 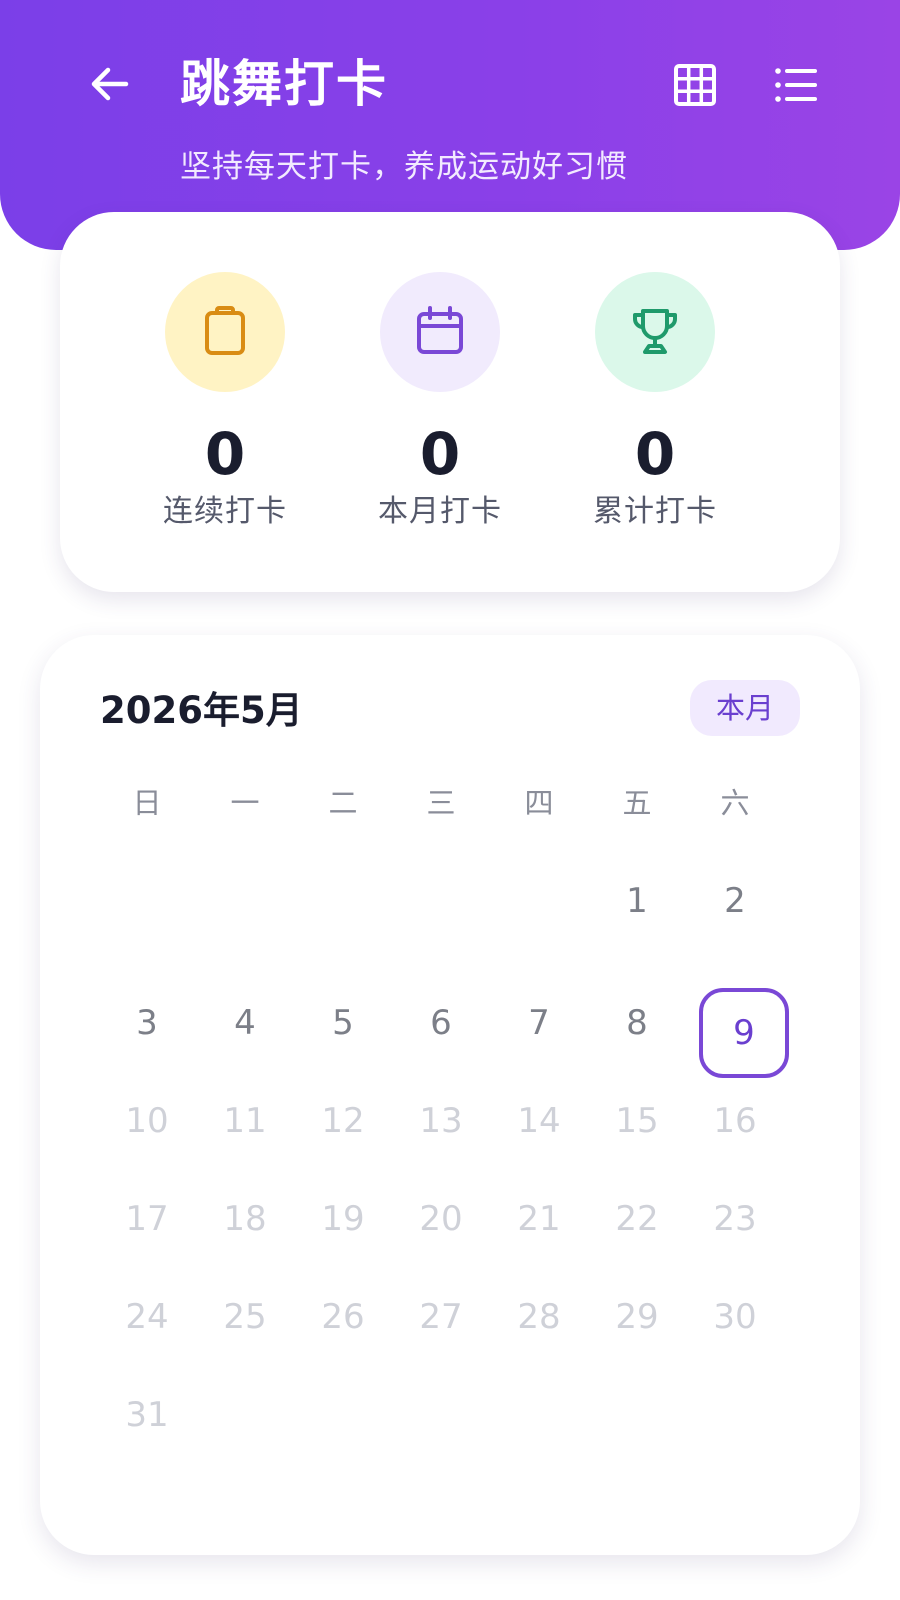 What do you see at coordinates (147, 1219) in the screenshot?
I see `calendar-day: 17` at bounding box center [147, 1219].